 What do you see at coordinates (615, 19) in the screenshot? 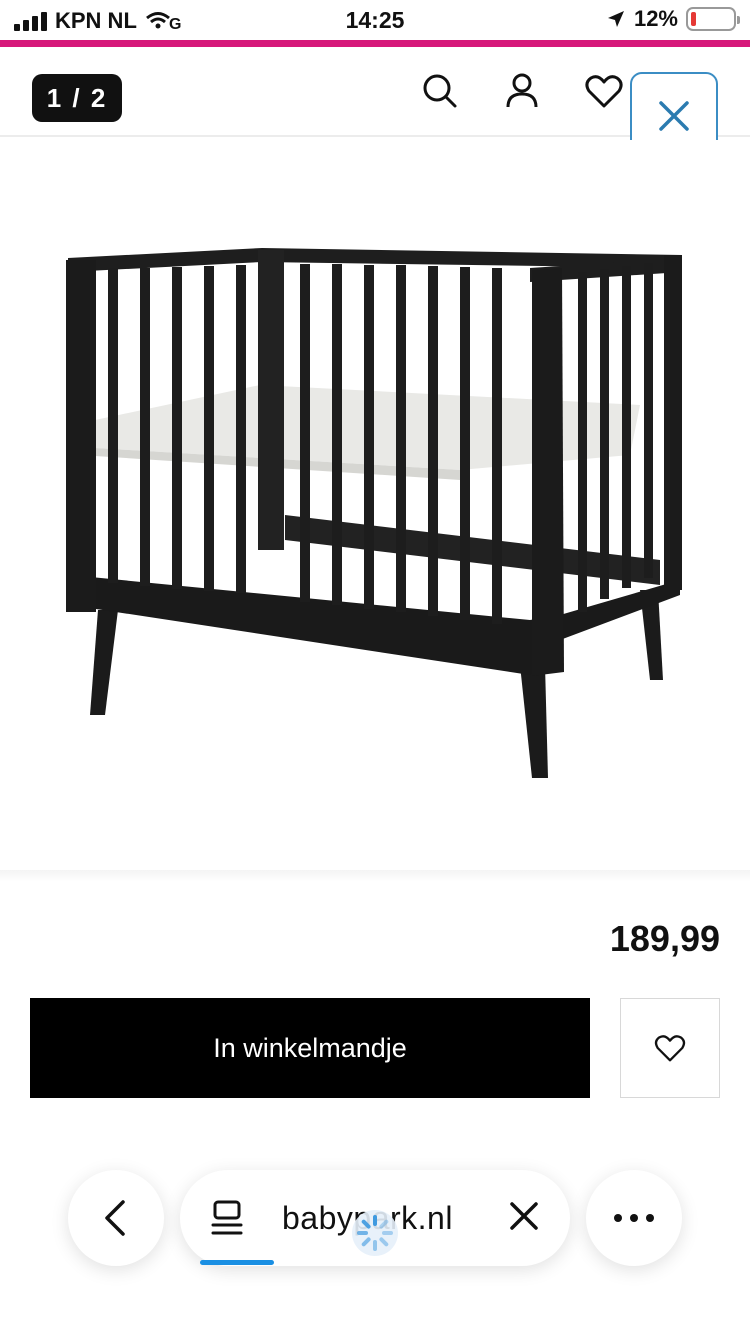
I see `location-arrow-icon` at bounding box center [615, 19].